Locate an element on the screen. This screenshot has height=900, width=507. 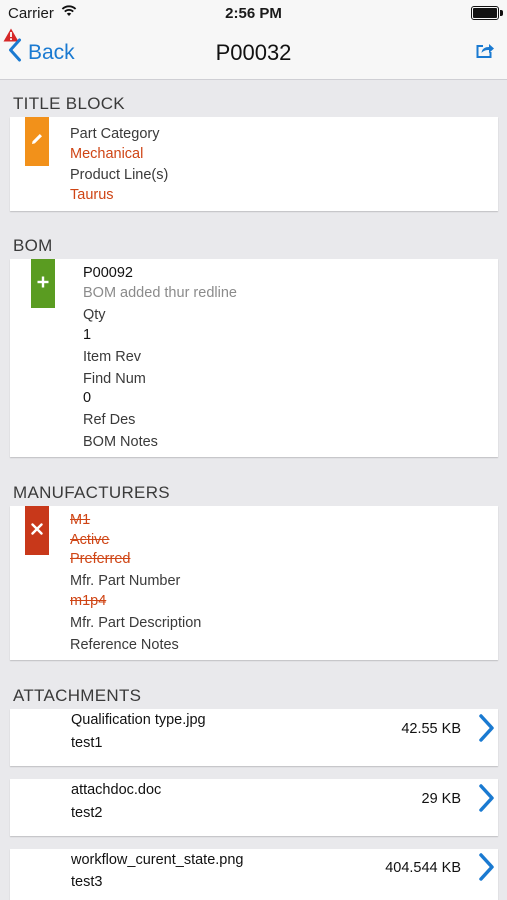
page-title: P00032 is located at coordinates (253, 52).